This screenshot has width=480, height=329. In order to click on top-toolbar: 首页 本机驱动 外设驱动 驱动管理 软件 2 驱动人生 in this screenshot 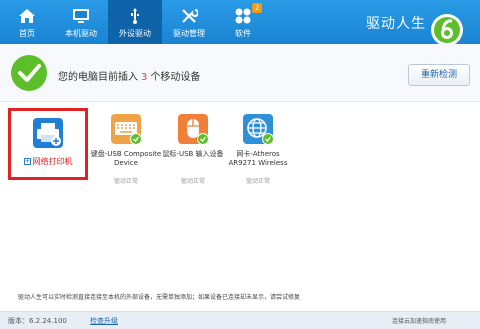, I will do `click(240, 23)`.